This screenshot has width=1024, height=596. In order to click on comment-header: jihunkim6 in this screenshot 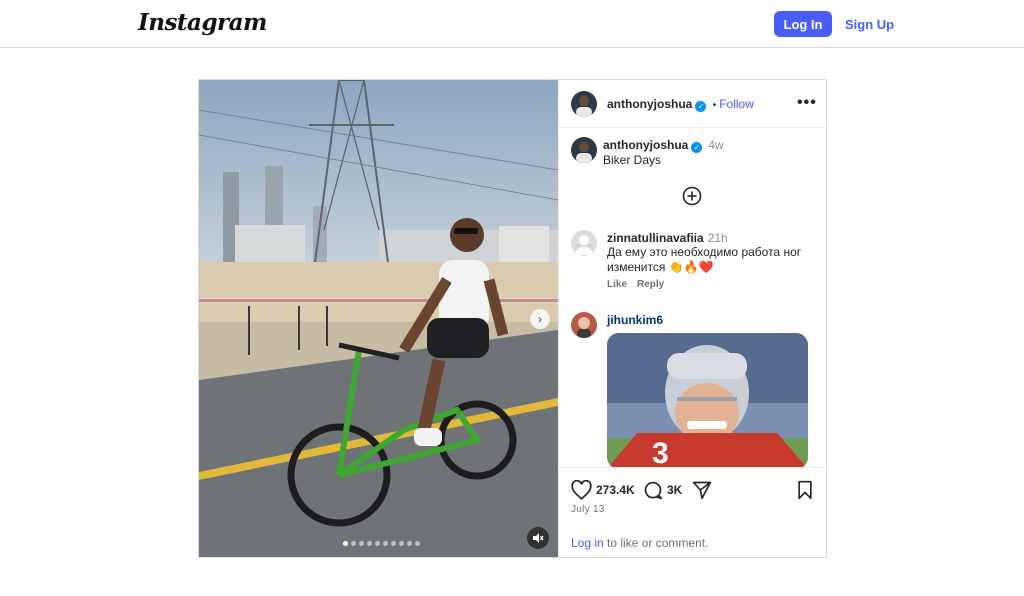, I will do `click(635, 320)`.